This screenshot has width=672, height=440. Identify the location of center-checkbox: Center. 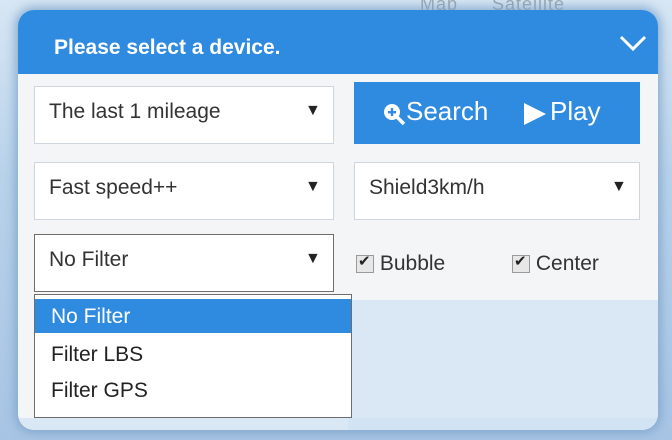
(555, 264).